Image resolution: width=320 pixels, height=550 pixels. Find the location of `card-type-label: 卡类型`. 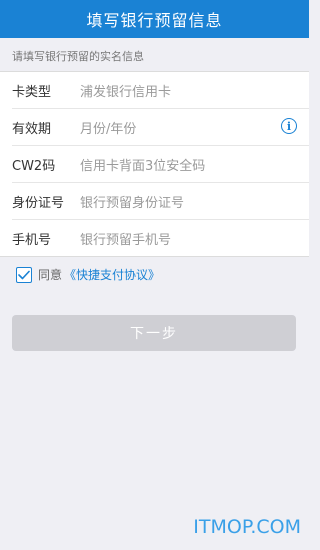

card-type-label: 卡类型 is located at coordinates (32, 92).